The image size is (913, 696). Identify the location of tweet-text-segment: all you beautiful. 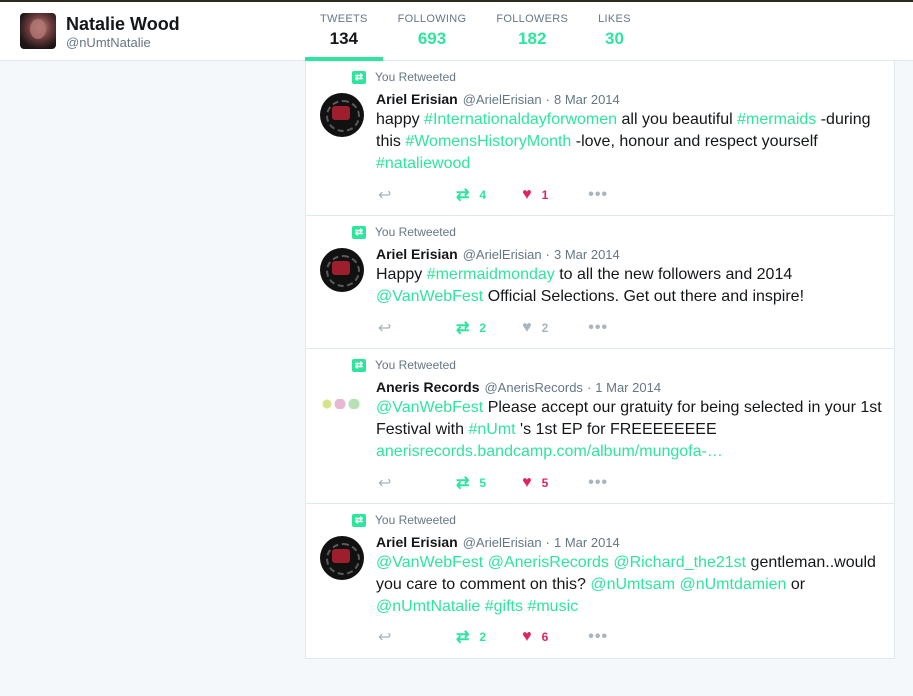
(677, 119).